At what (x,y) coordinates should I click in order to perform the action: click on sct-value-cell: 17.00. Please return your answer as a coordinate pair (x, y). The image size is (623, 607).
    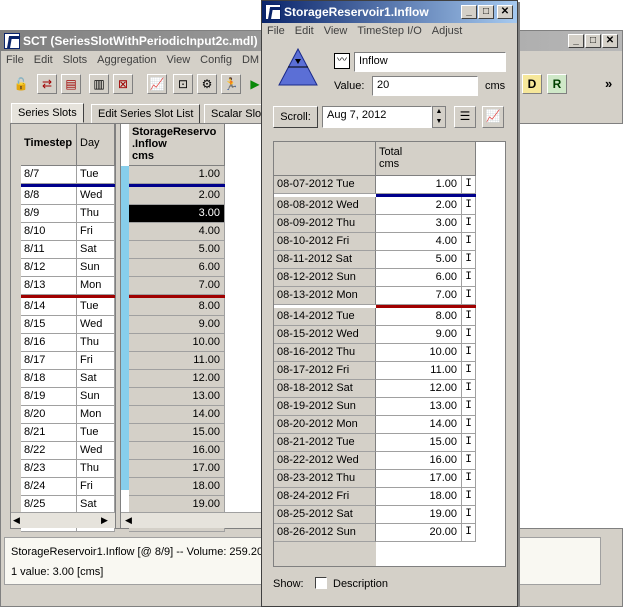
    Looking at the image, I should click on (177, 469).